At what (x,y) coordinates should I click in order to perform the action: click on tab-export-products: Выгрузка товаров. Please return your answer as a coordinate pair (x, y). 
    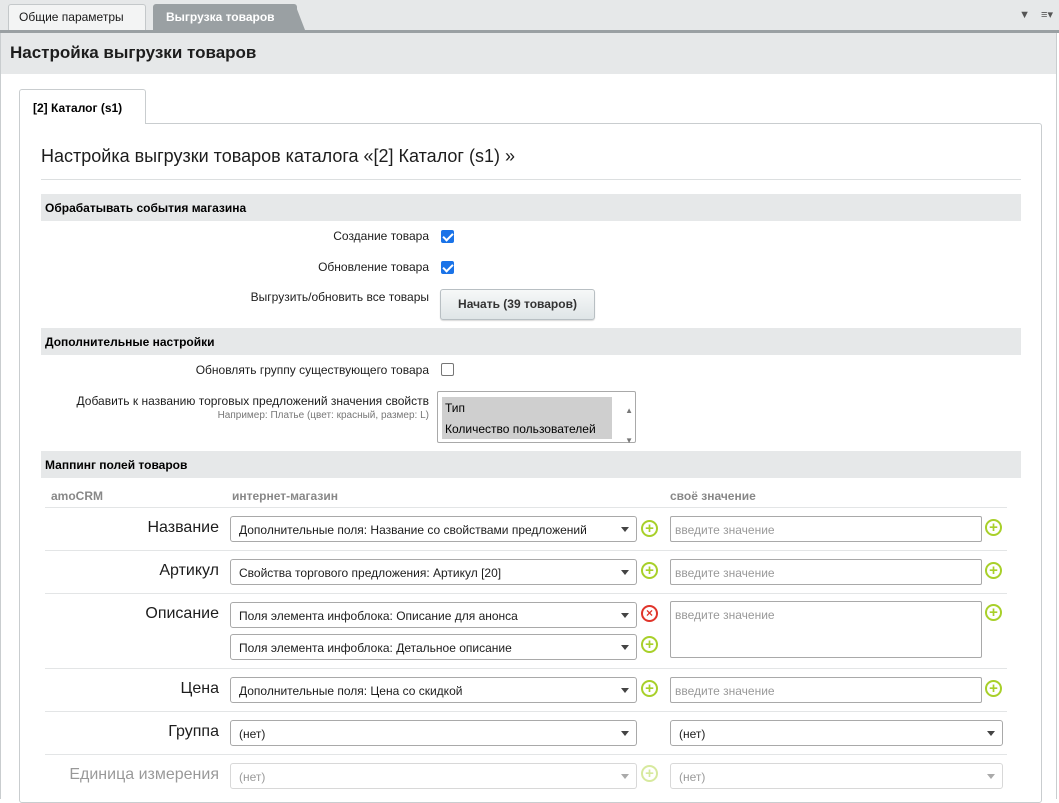
    Looking at the image, I should click on (229, 17).